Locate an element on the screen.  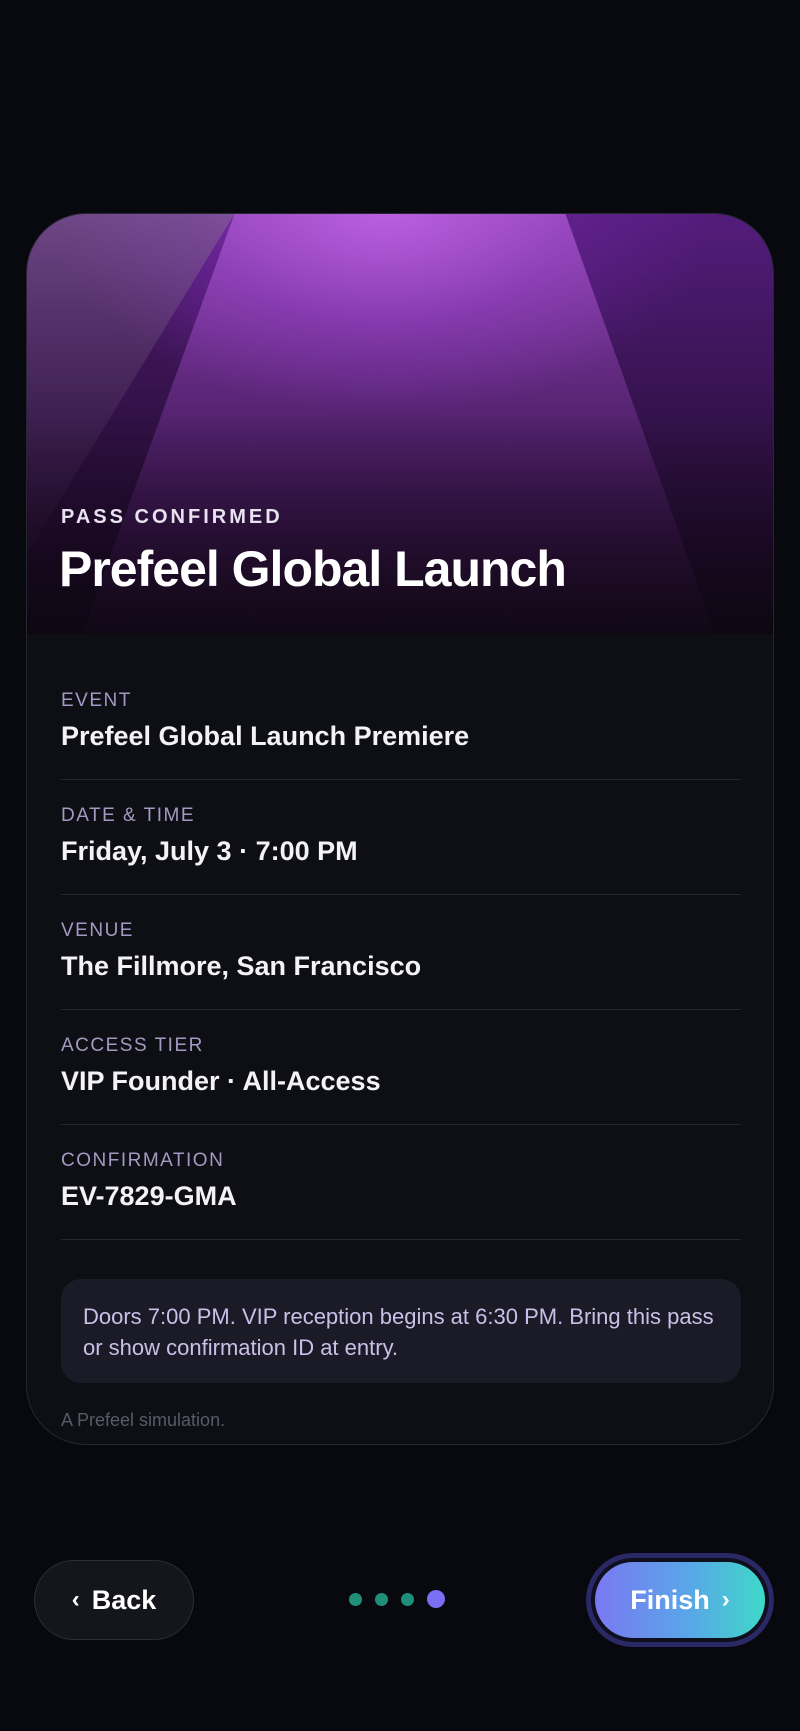
event-title: Prefeel Global Launch is located at coordinates (313, 569).